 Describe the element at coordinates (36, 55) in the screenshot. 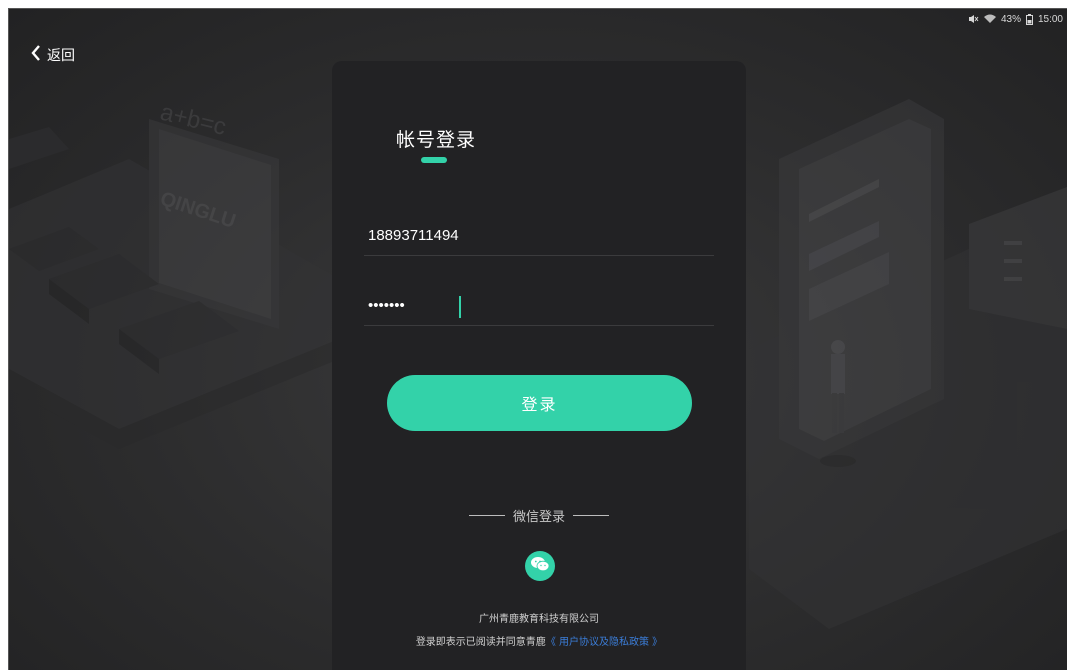

I see `chevron-left-icon` at that location.